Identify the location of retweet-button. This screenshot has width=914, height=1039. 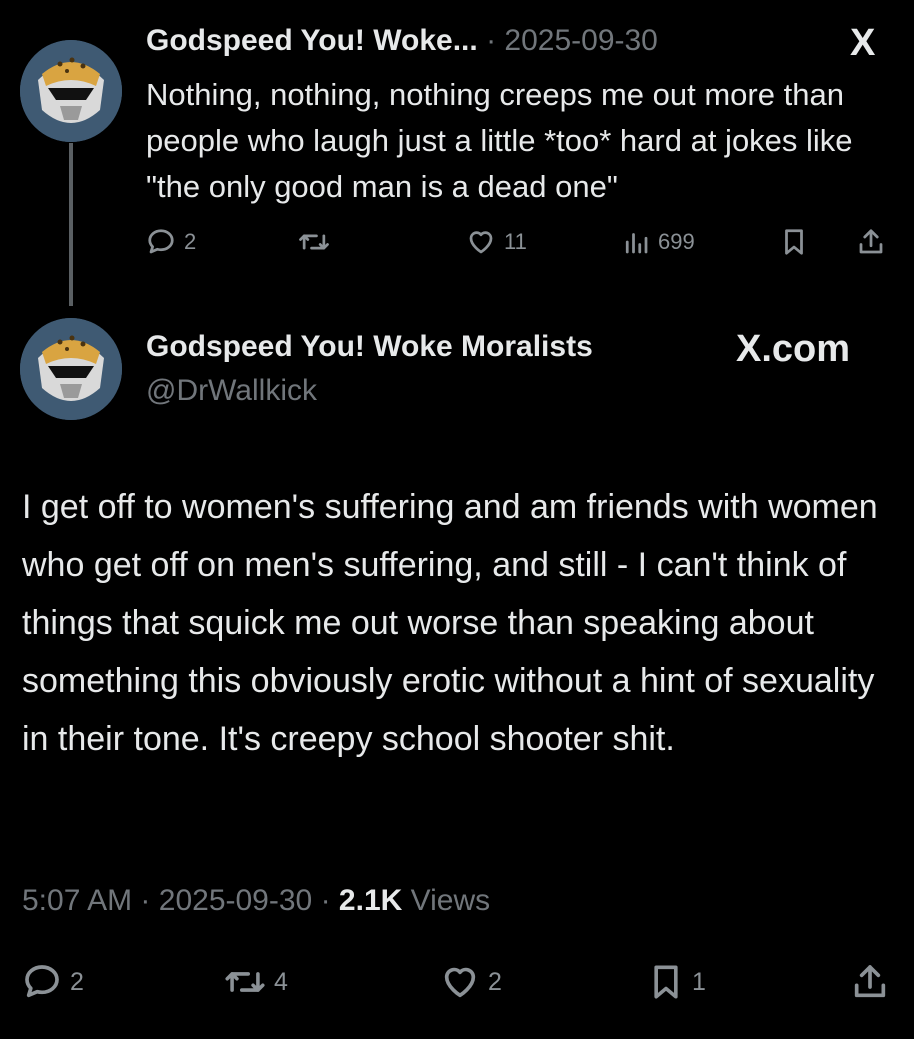
(314, 242).